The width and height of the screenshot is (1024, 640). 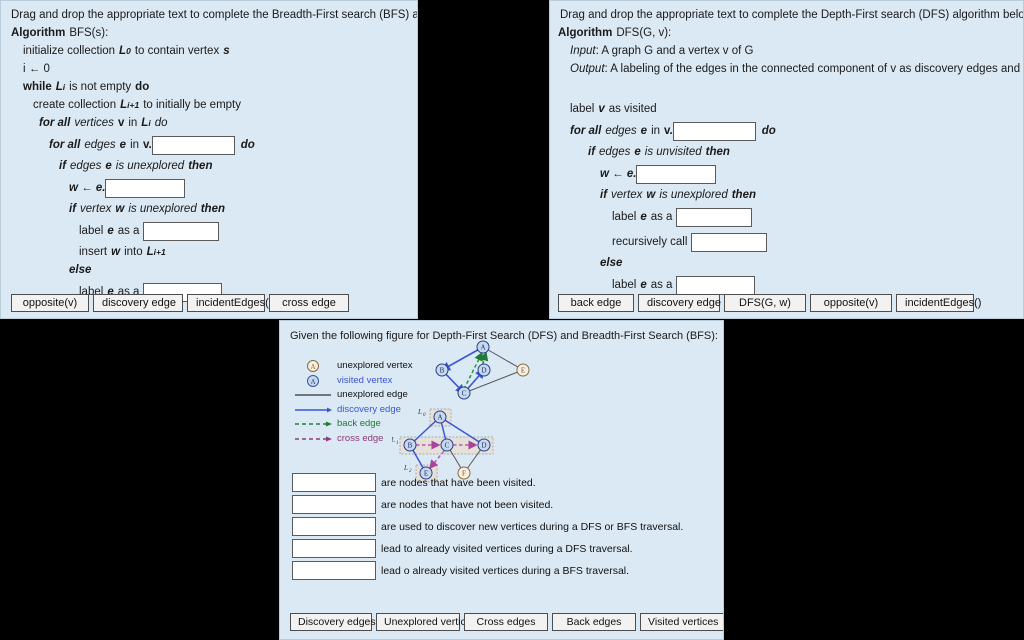 I want to click on legend-label-discovery-edge: discovery edge, so click(x=369, y=409).